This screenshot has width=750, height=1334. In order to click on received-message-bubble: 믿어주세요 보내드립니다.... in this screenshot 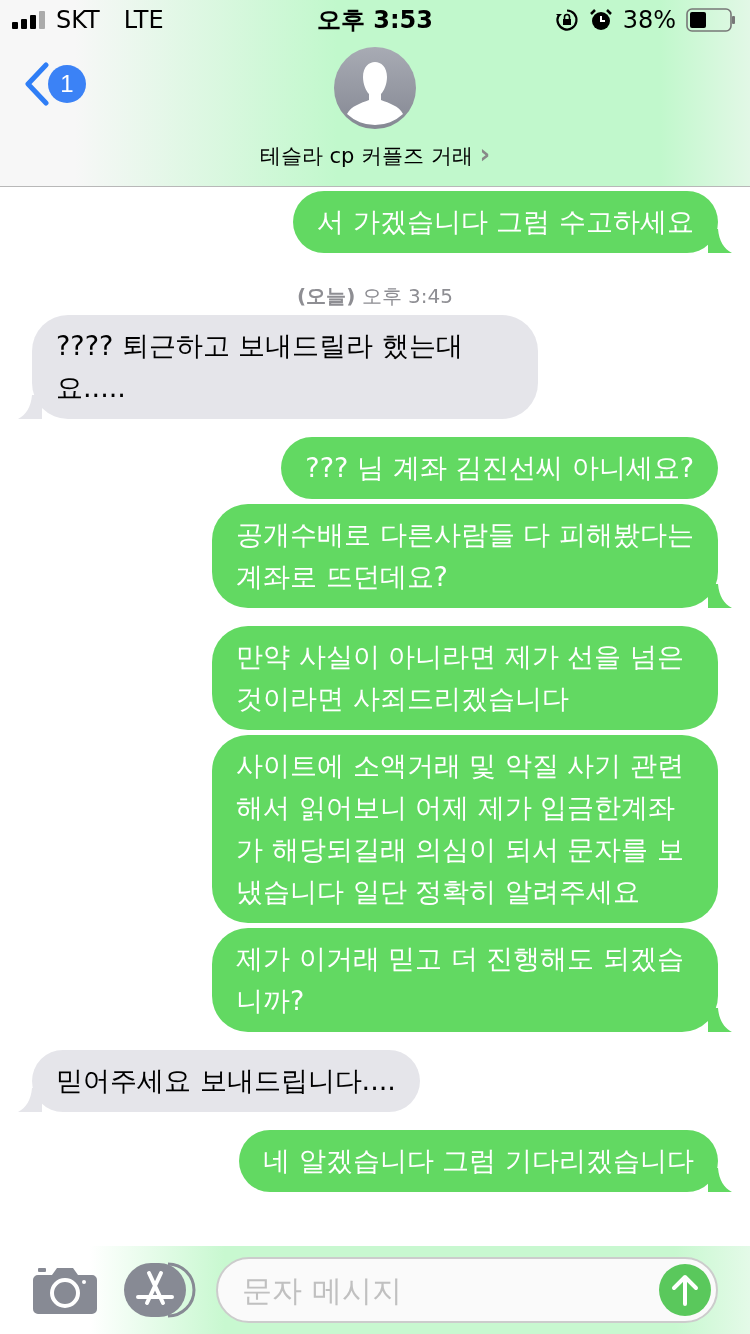, I will do `click(226, 1081)`.